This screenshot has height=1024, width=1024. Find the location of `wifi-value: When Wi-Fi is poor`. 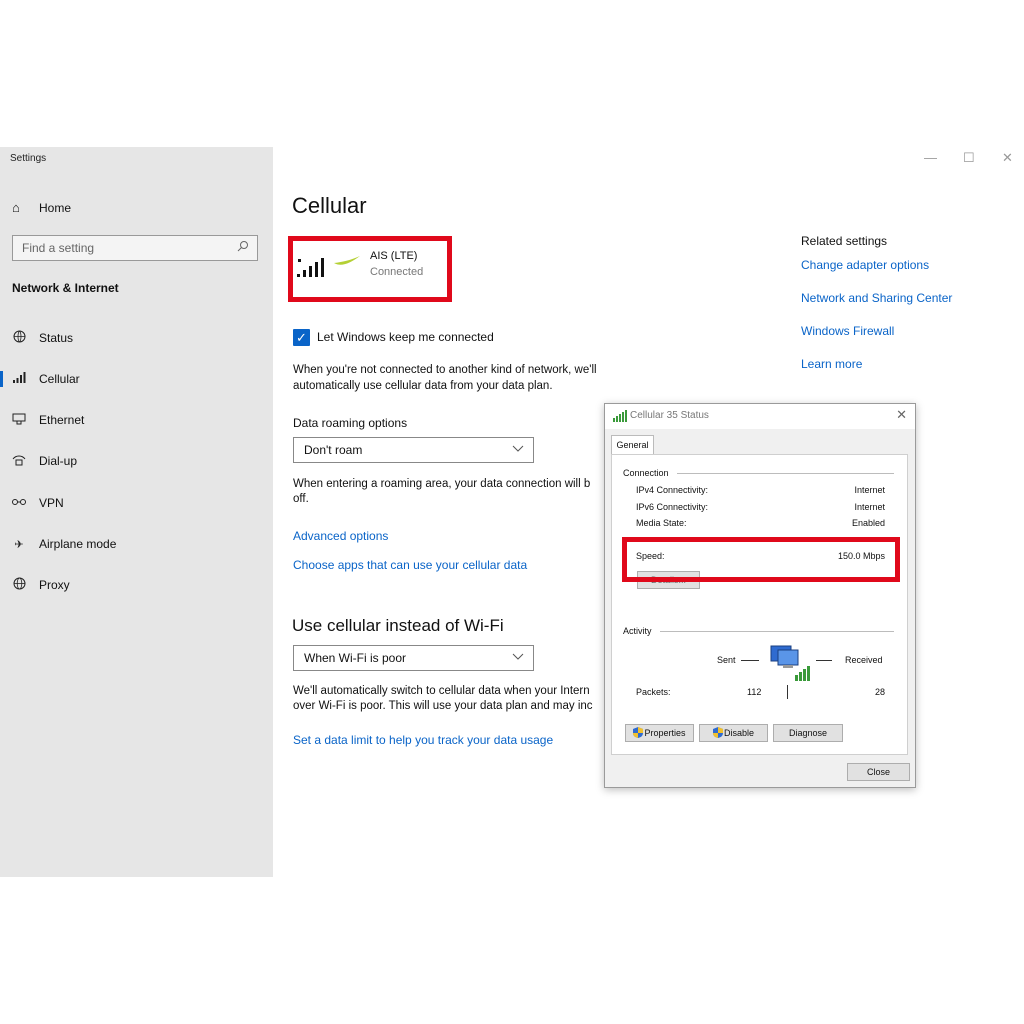

wifi-value: When Wi-Fi is poor is located at coordinates (355, 658).